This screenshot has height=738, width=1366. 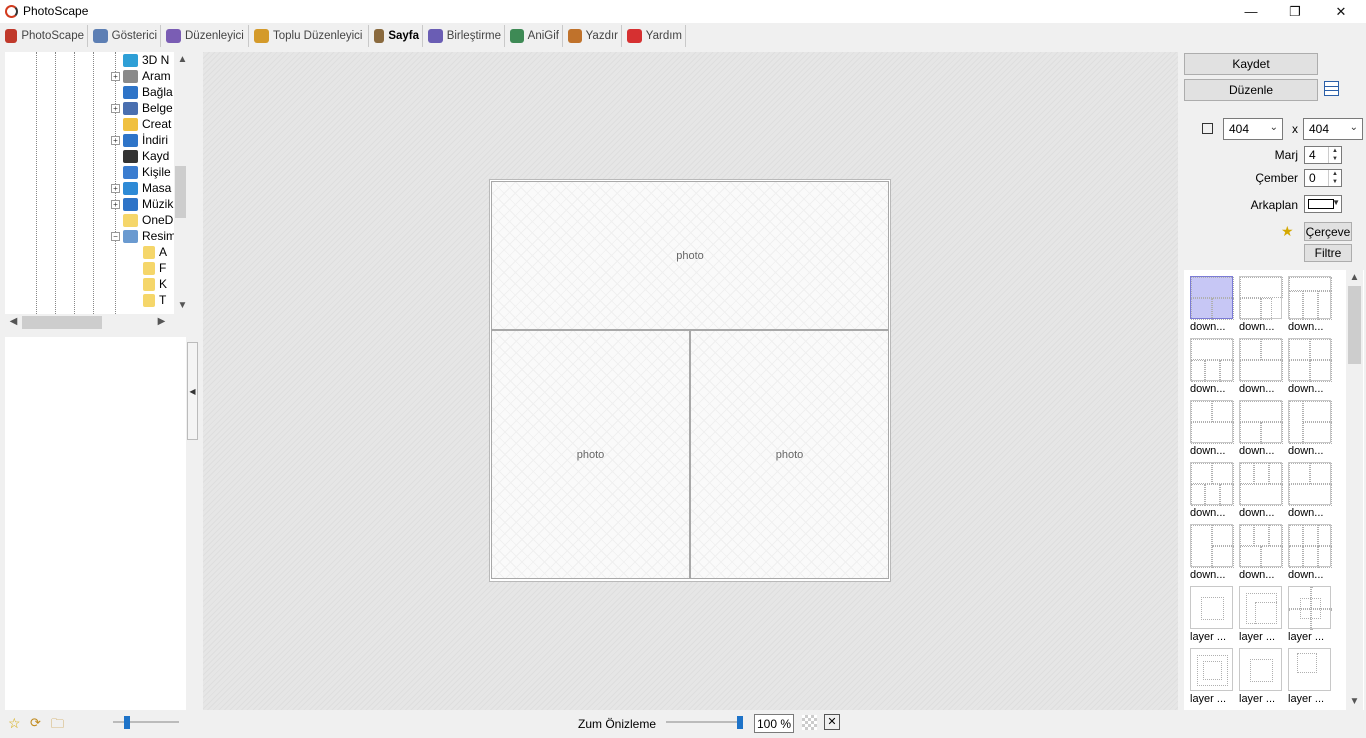 What do you see at coordinates (590, 454) in the screenshot?
I see `photo-cell-bottom-left: photo` at bounding box center [590, 454].